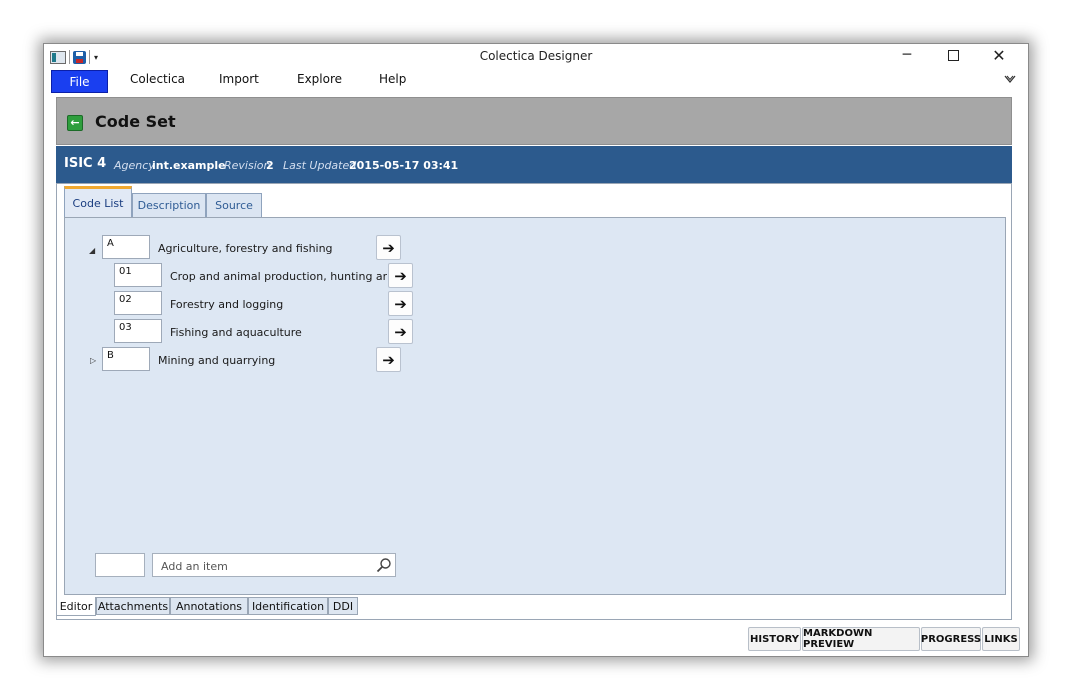 This screenshot has height=699, width=1070. I want to click on history-button: HISTORY, so click(774, 639).